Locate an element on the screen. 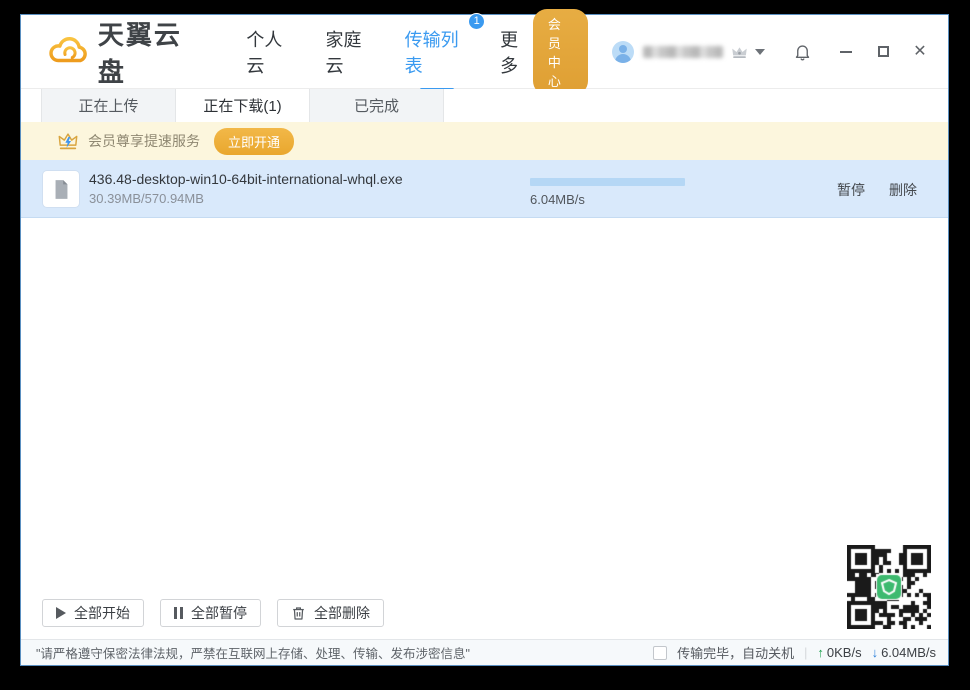  play-icon is located at coordinates (61, 613).